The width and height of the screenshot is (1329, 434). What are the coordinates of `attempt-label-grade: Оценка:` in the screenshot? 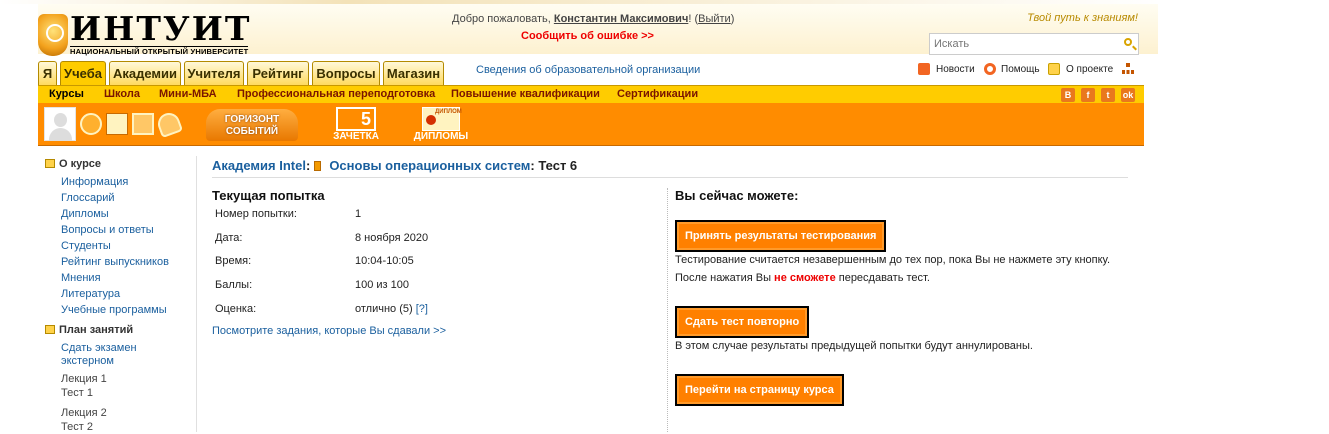 It's located at (236, 309).